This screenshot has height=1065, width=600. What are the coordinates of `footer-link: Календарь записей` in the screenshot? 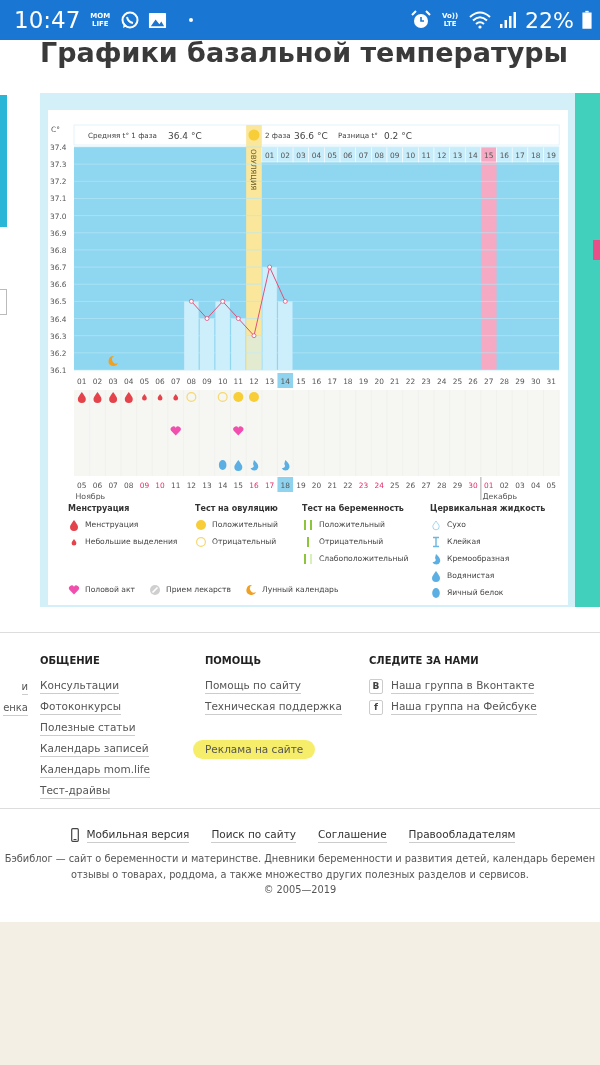 It's located at (94, 749).